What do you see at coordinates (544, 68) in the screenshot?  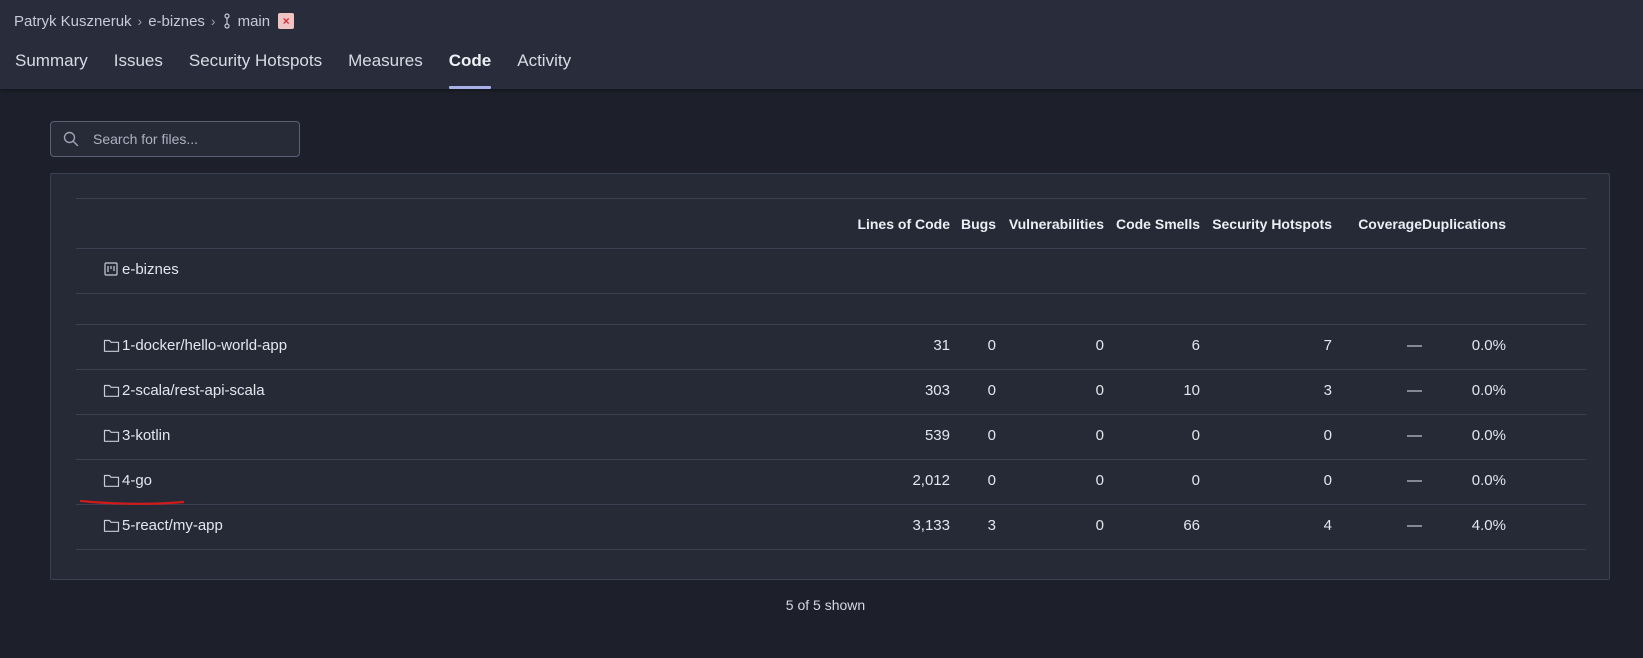 I see `tab-activity: Activity` at bounding box center [544, 68].